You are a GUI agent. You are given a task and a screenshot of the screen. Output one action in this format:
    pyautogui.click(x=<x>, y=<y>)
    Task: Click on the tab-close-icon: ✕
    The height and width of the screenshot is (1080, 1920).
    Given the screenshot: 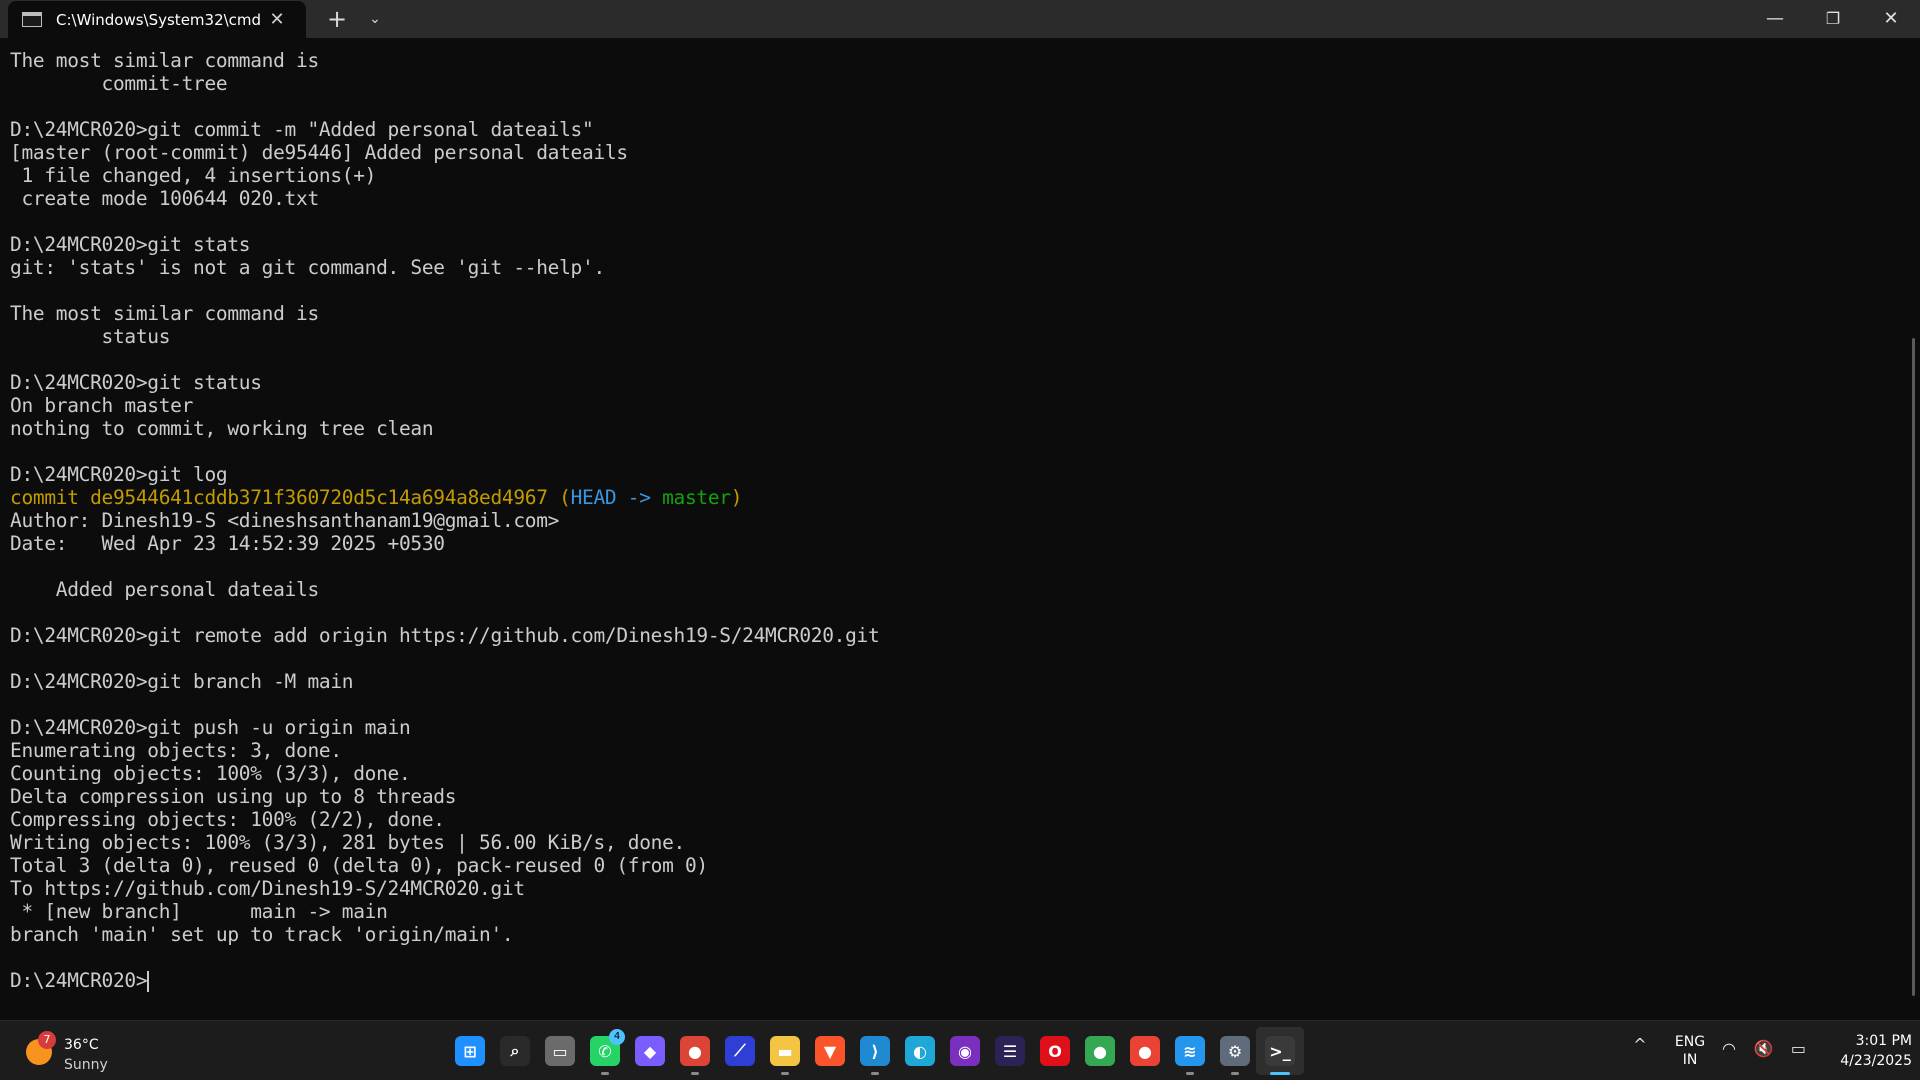 What is the action you would take?
    pyautogui.click(x=277, y=19)
    